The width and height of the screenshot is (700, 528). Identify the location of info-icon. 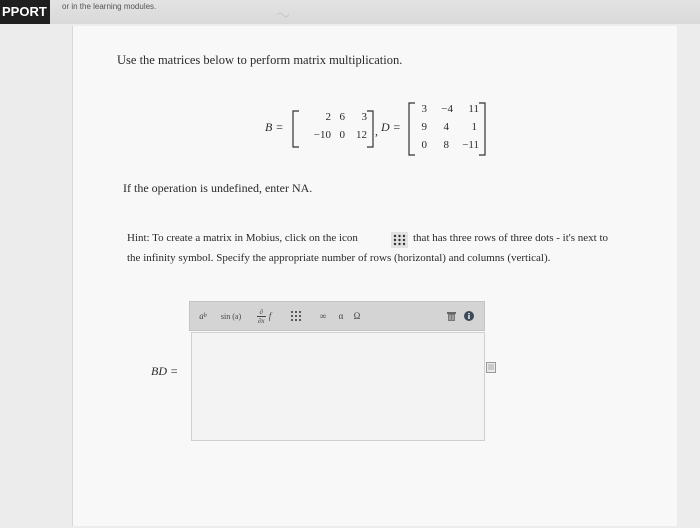
(469, 316).